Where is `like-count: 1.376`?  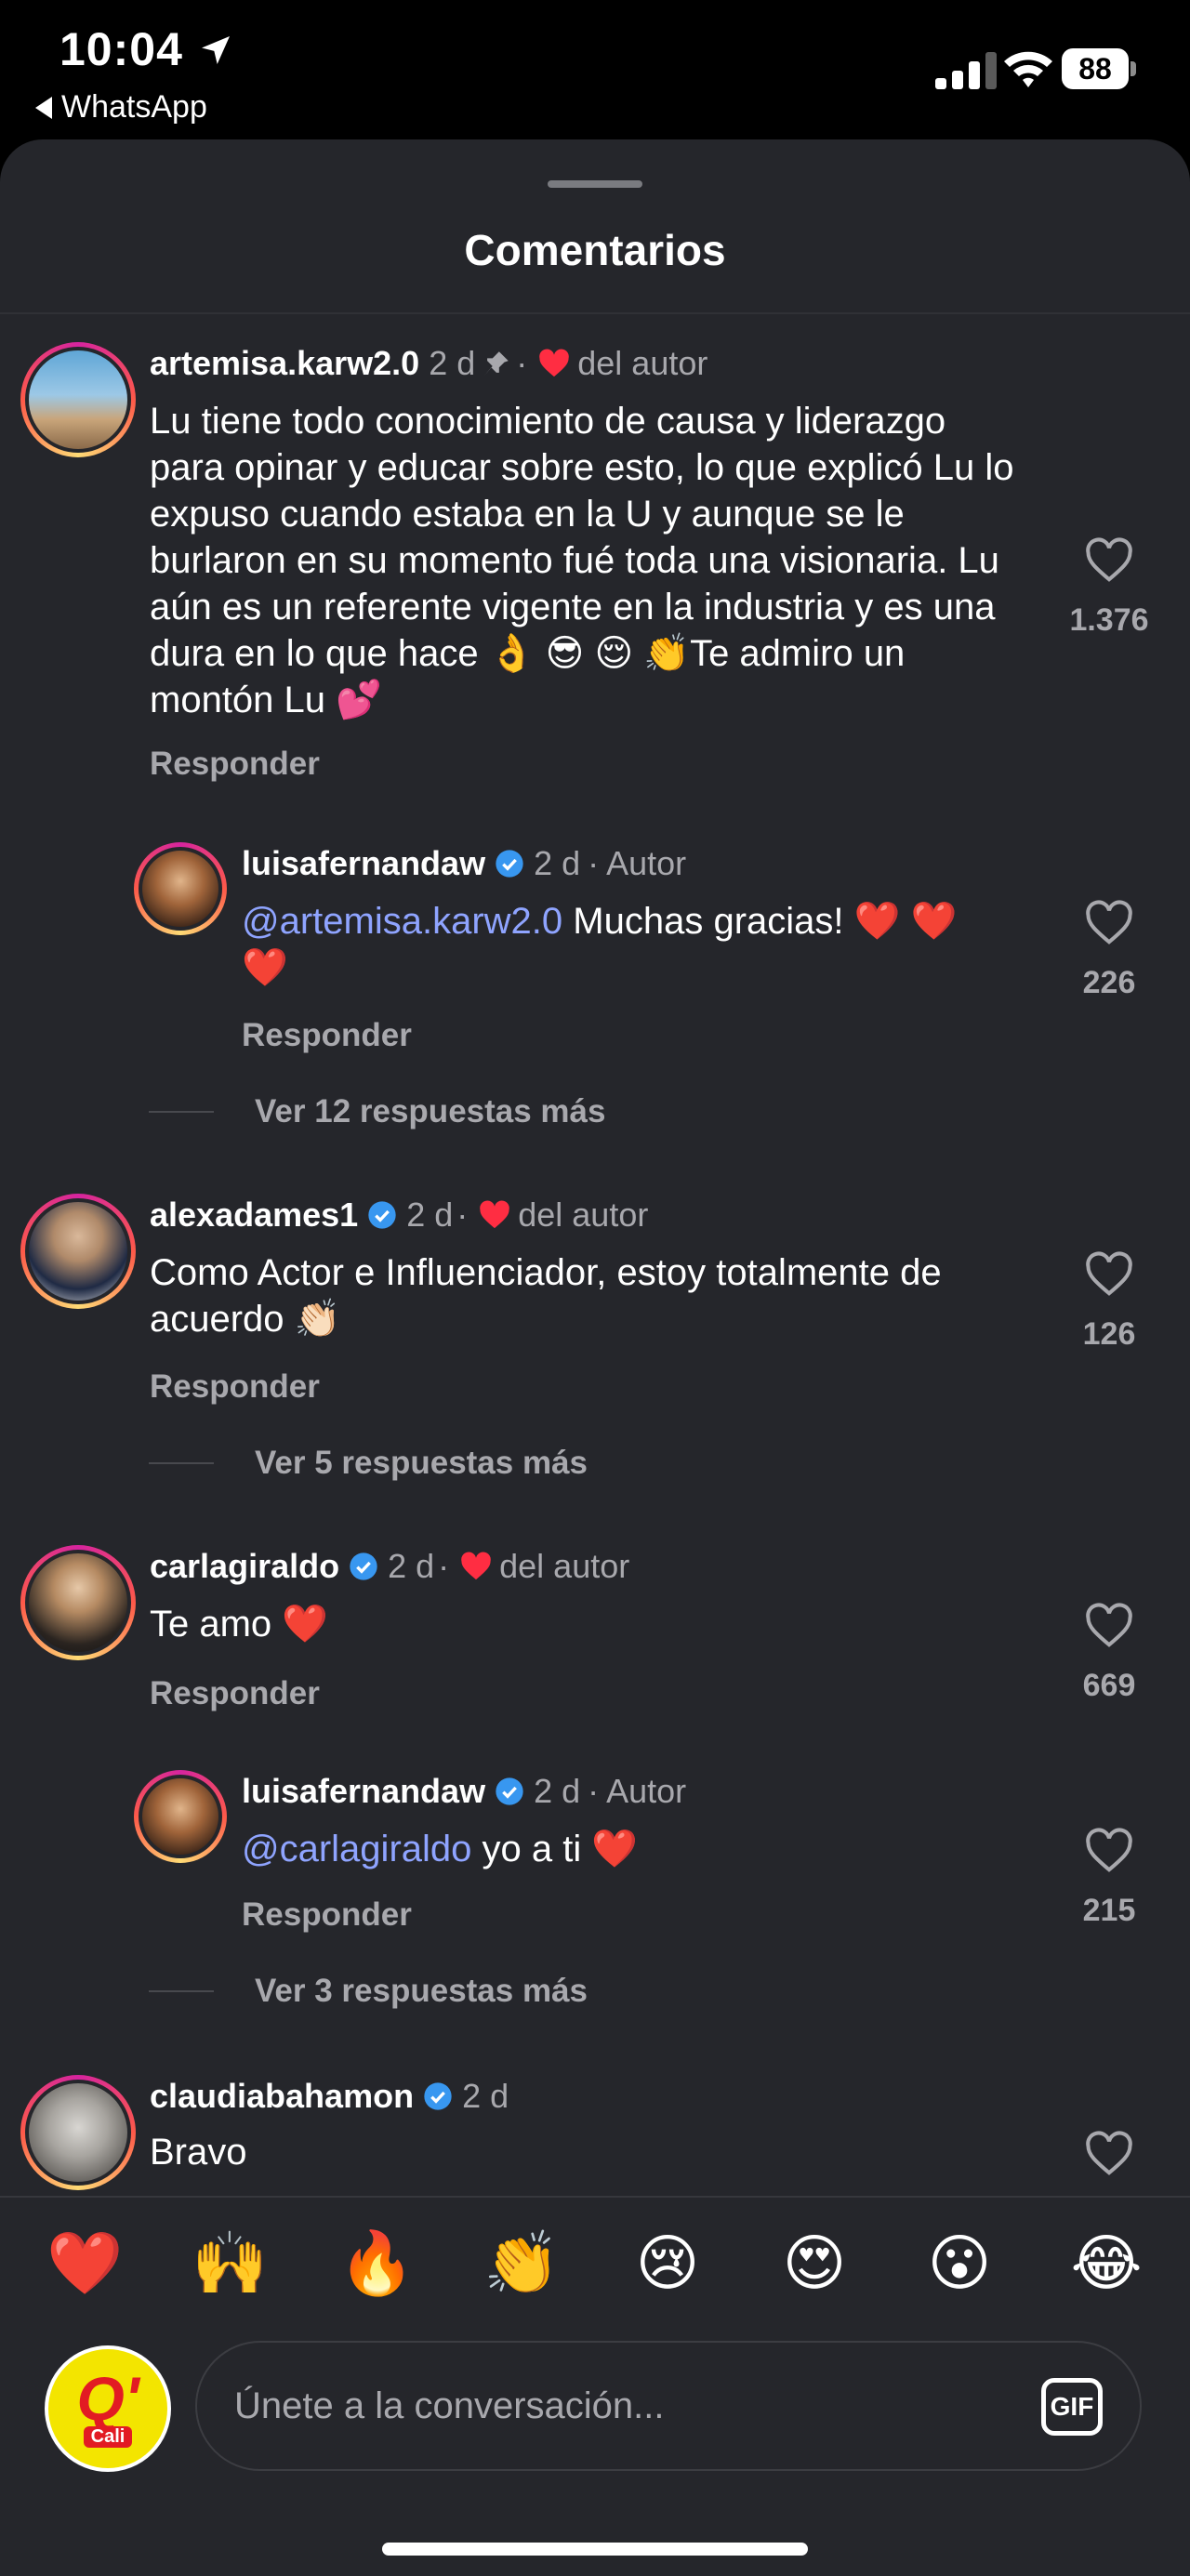 like-count: 1.376 is located at coordinates (1109, 620).